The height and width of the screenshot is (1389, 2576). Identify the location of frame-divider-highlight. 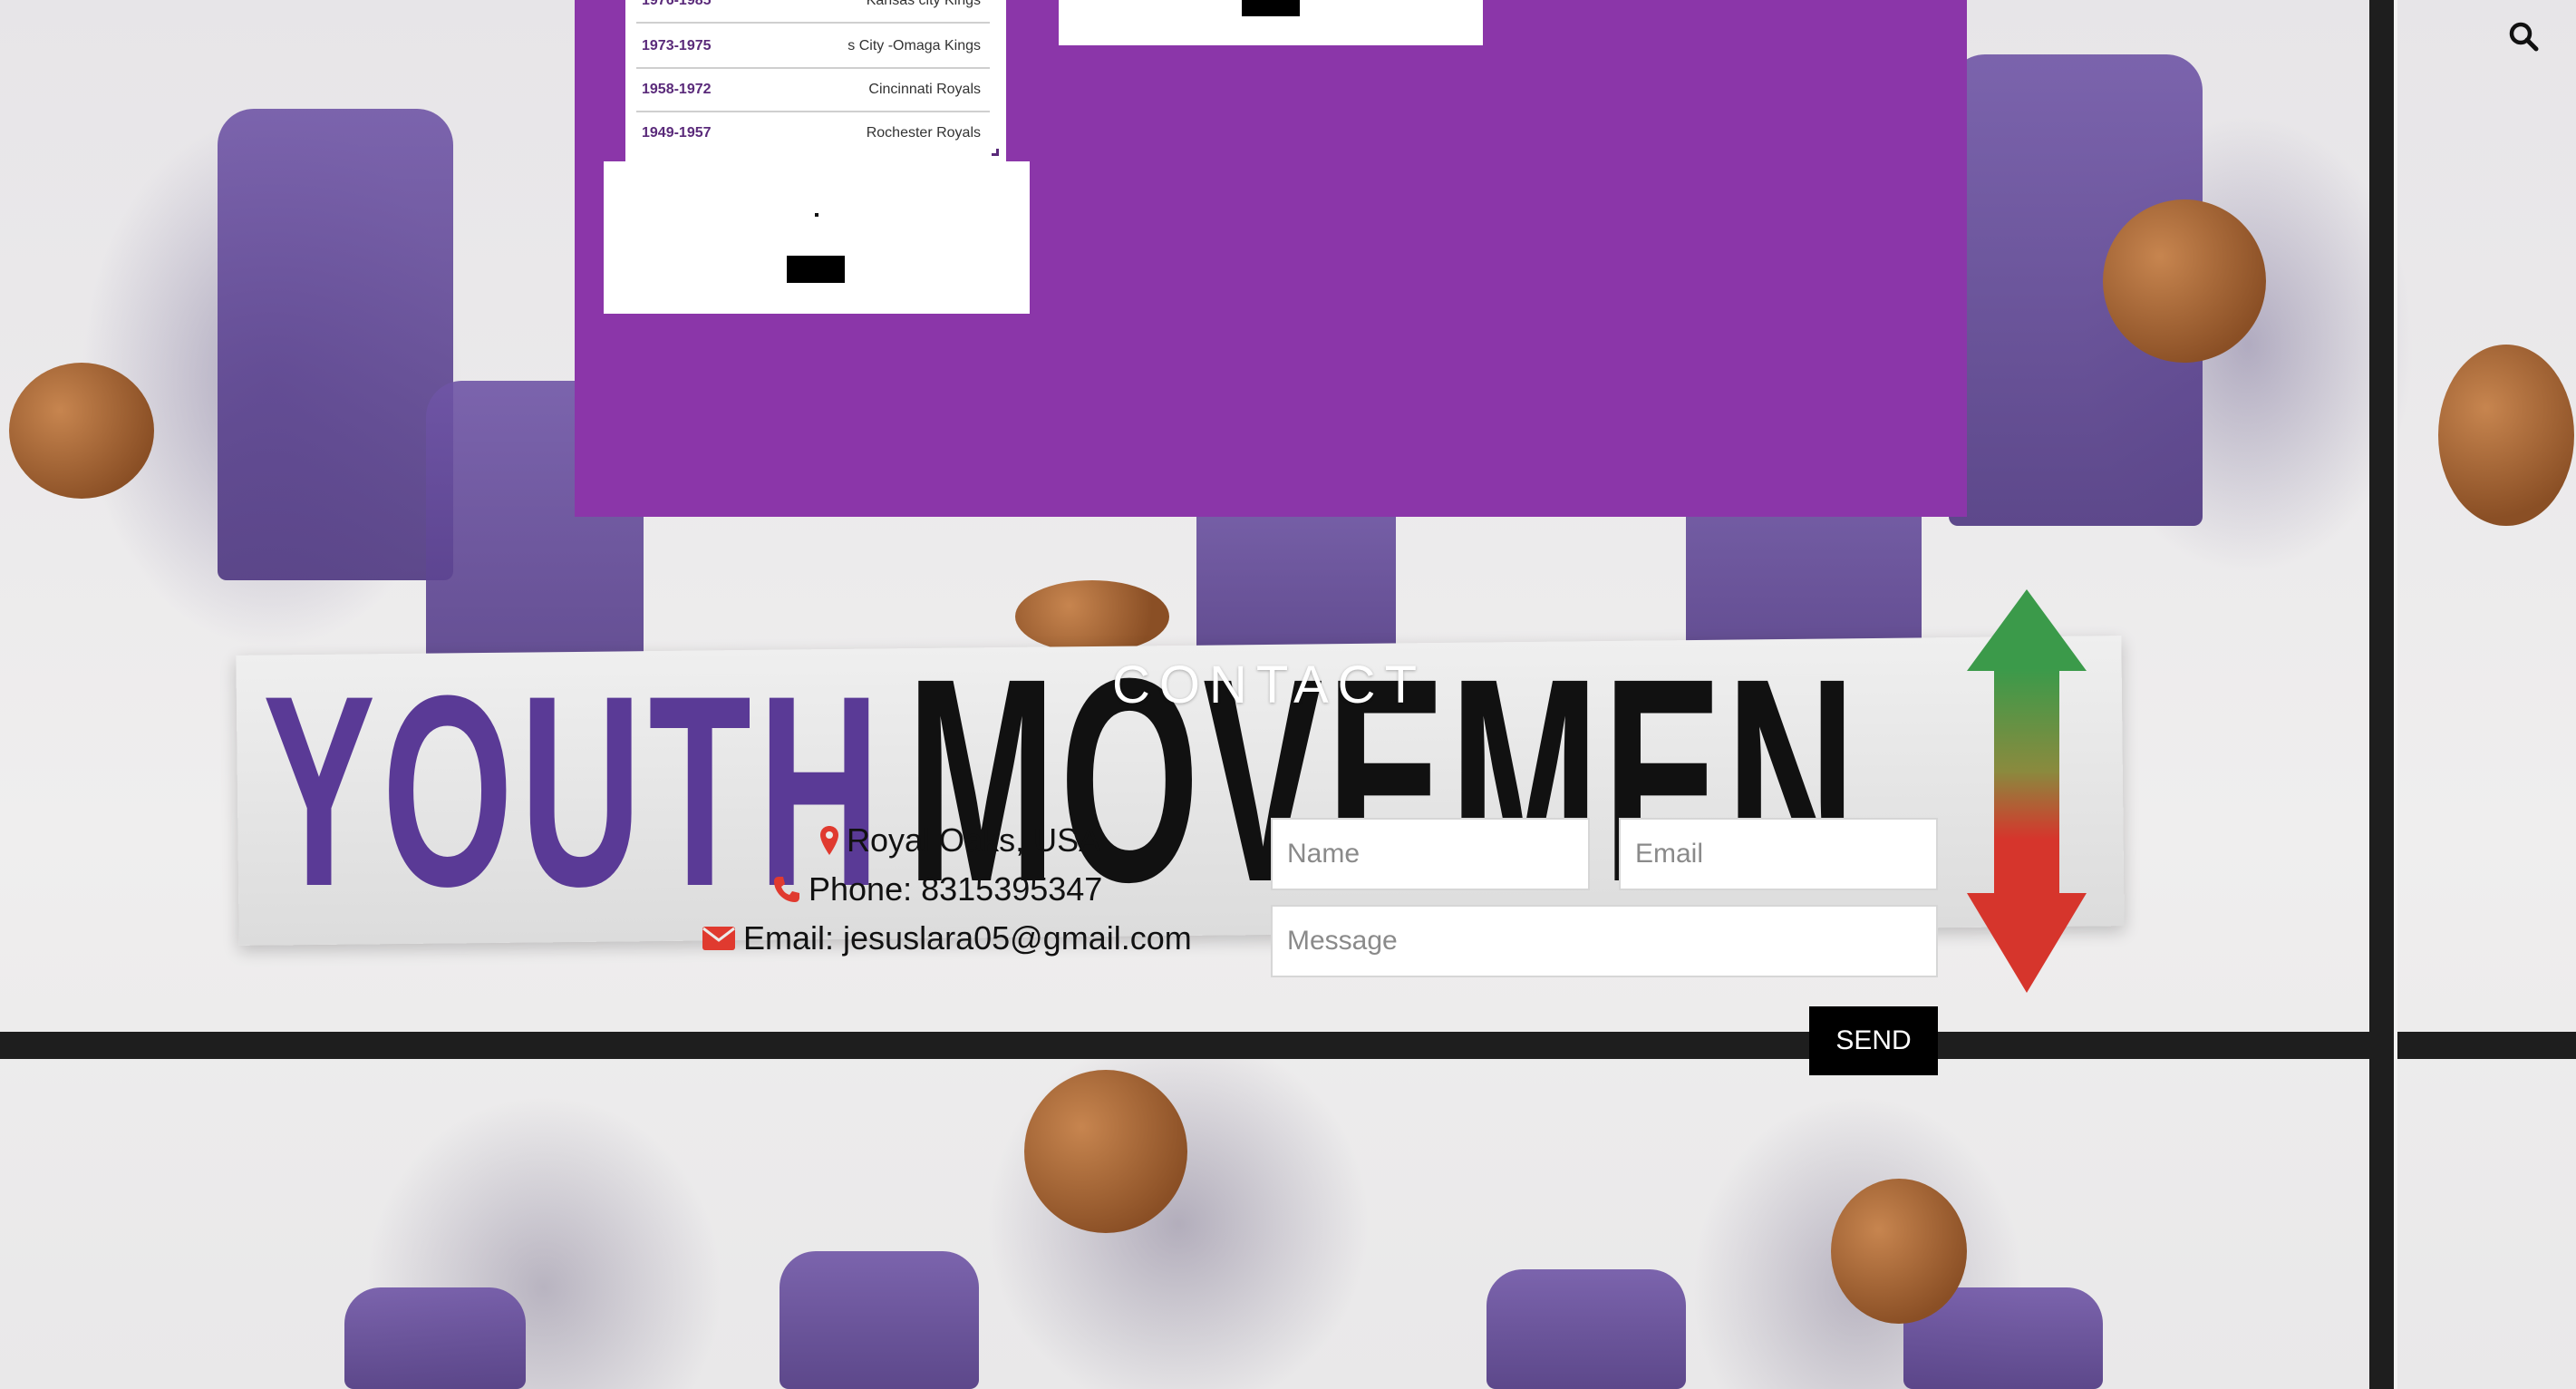
(2395, 694).